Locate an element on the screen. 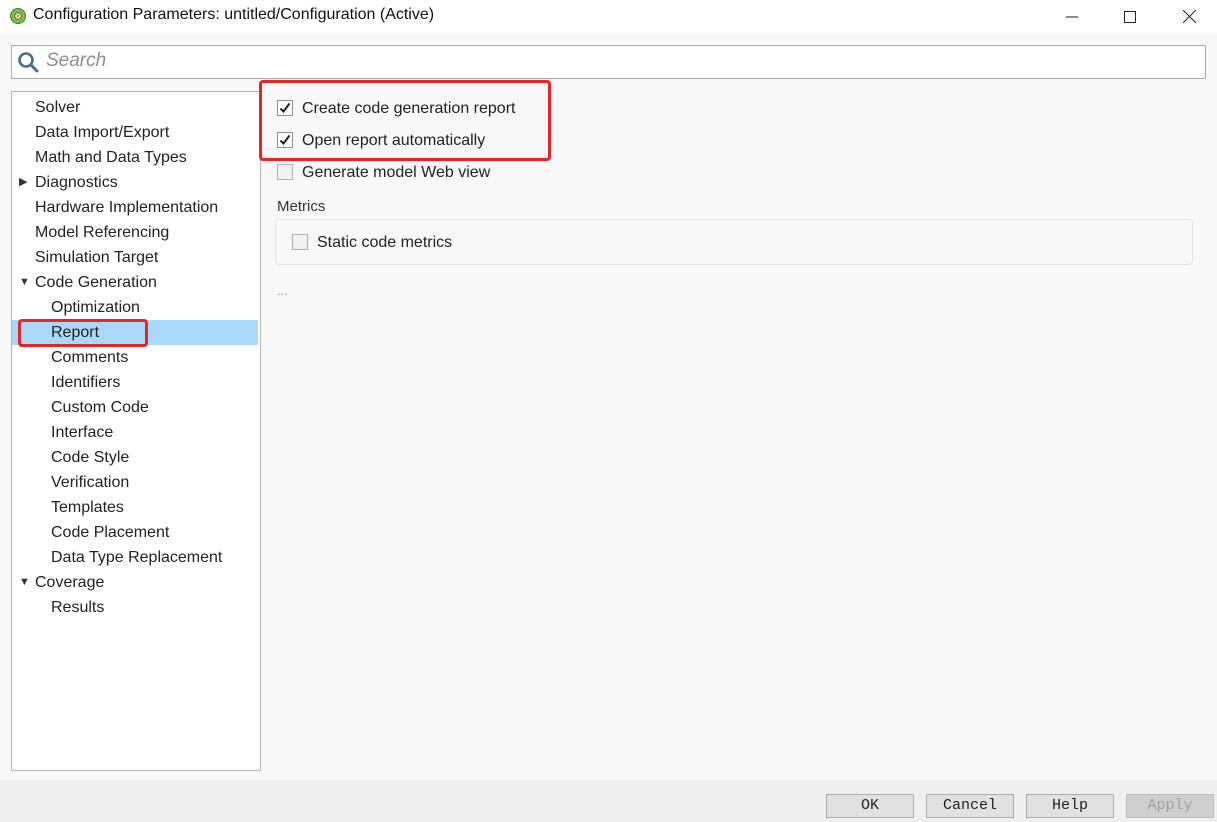 Image resolution: width=1217 pixels, height=822 pixels. close-button is located at coordinates (1189, 16).